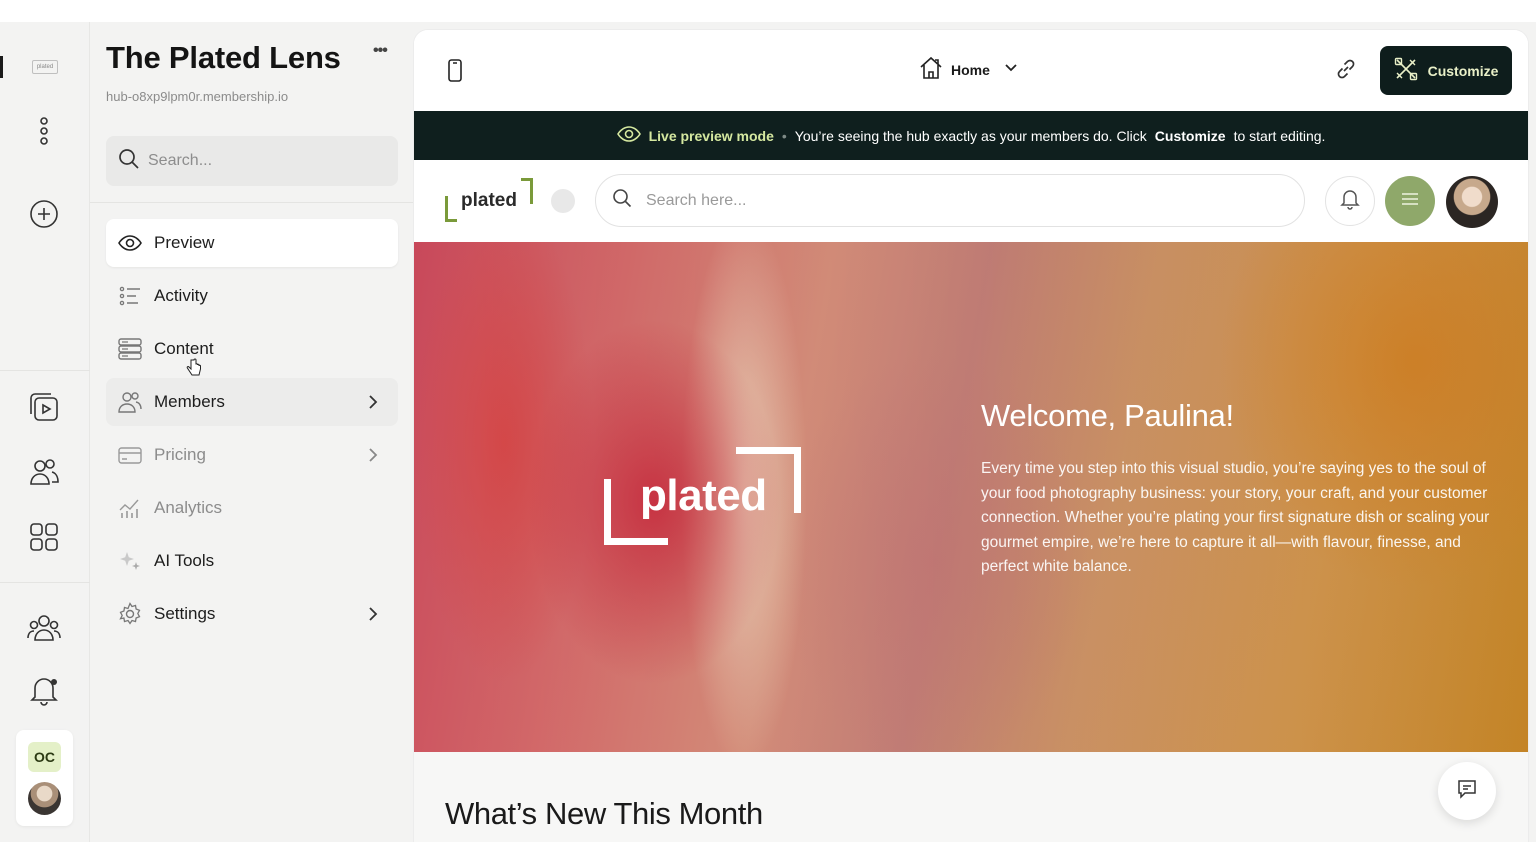 This screenshot has width=1536, height=864. I want to click on analytics-chart-icon, so click(130, 508).